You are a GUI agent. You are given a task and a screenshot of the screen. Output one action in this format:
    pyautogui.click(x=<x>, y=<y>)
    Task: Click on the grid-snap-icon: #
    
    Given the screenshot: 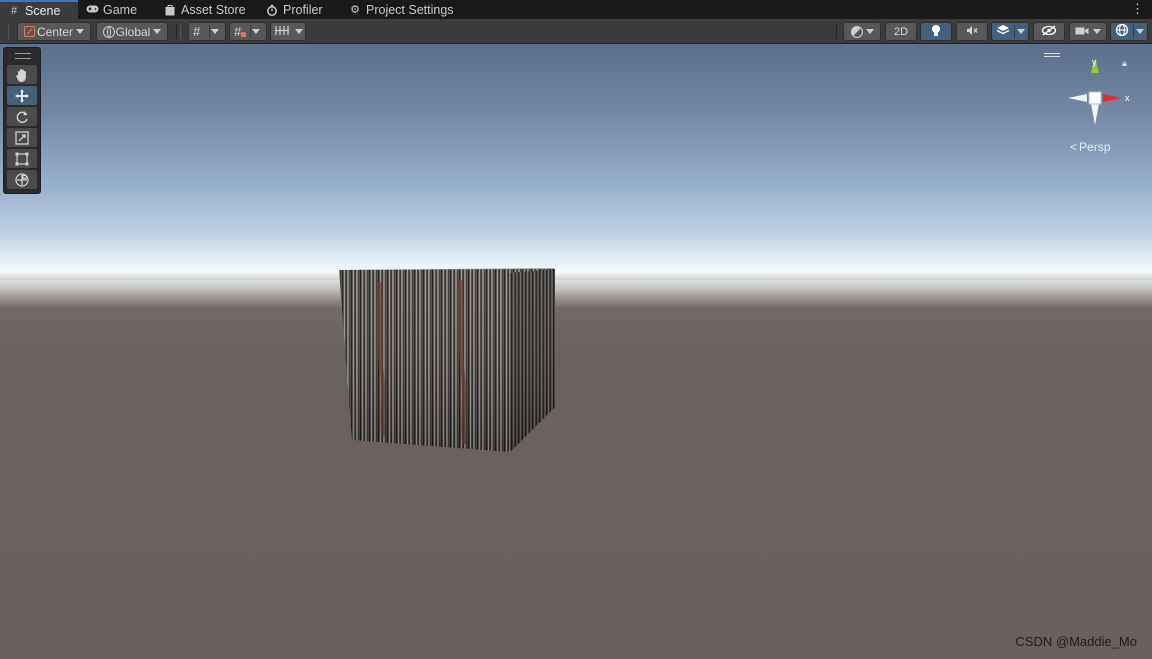 What is the action you would take?
    pyautogui.click(x=240, y=31)
    